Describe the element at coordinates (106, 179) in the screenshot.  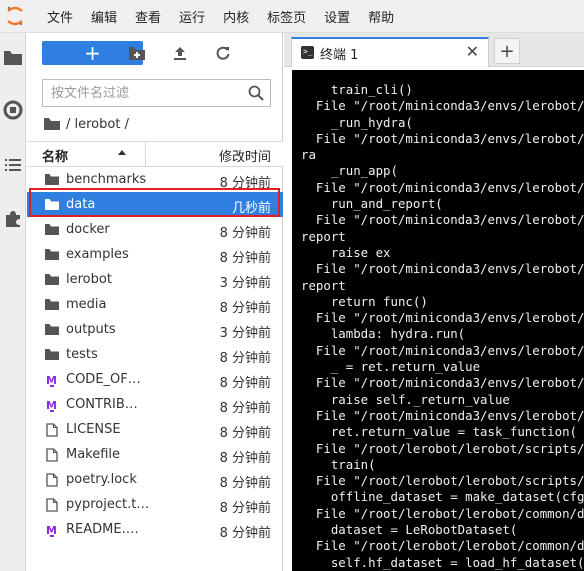
I see `file-name: benchmarks` at that location.